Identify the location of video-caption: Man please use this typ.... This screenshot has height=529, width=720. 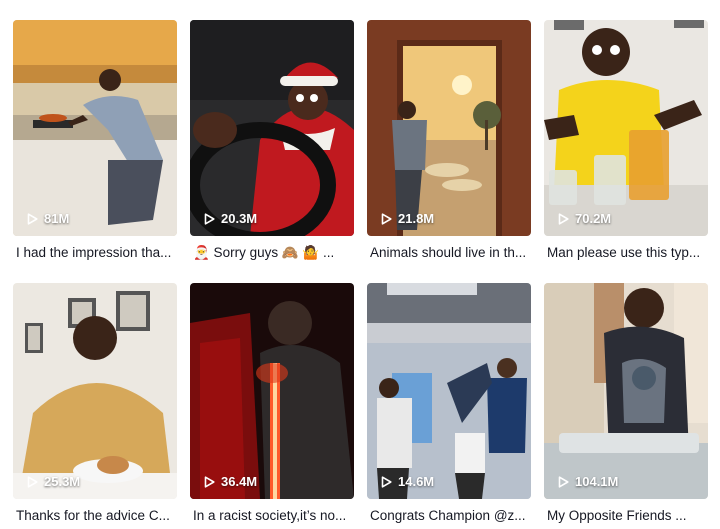
(626, 252).